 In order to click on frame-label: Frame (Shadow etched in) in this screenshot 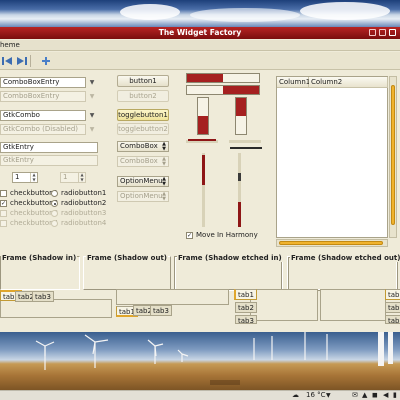, I will do `click(230, 258)`.